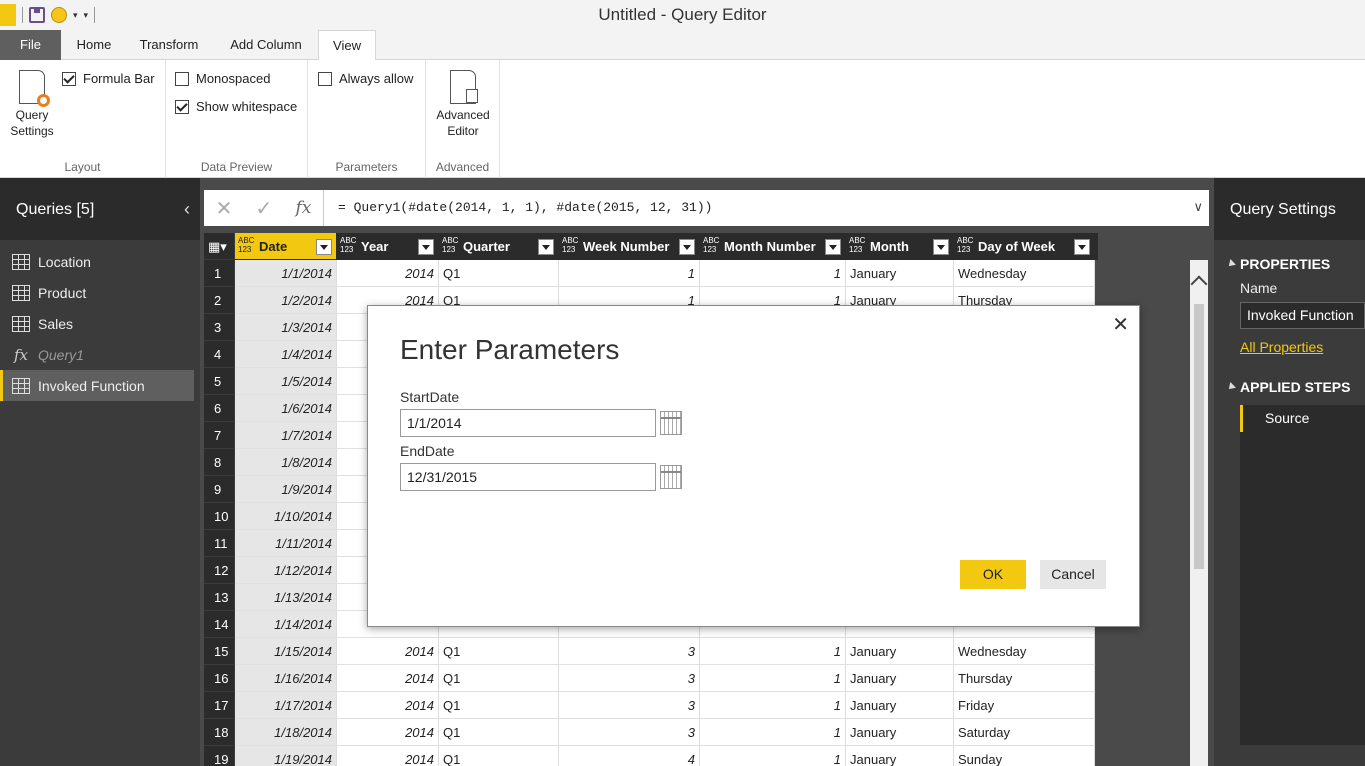  What do you see at coordinates (100, 261) in the screenshot?
I see `query-item-location: Location` at bounding box center [100, 261].